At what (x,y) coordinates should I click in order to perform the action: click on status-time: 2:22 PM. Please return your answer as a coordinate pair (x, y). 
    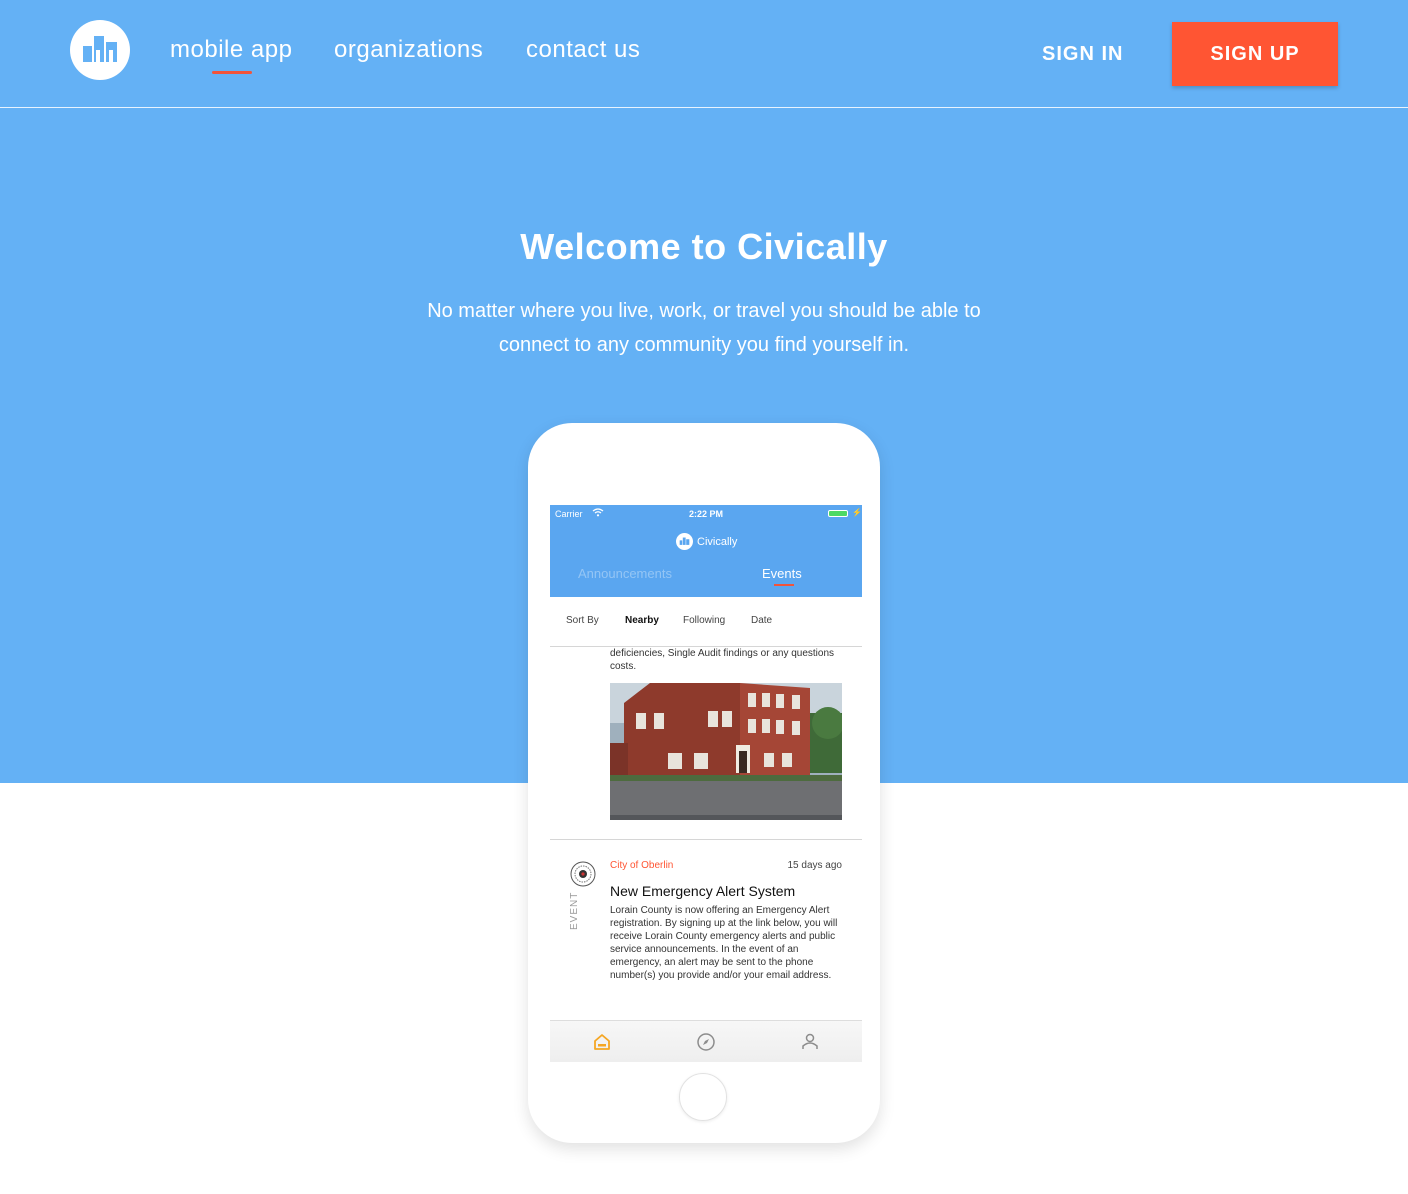
    Looking at the image, I should click on (705, 514).